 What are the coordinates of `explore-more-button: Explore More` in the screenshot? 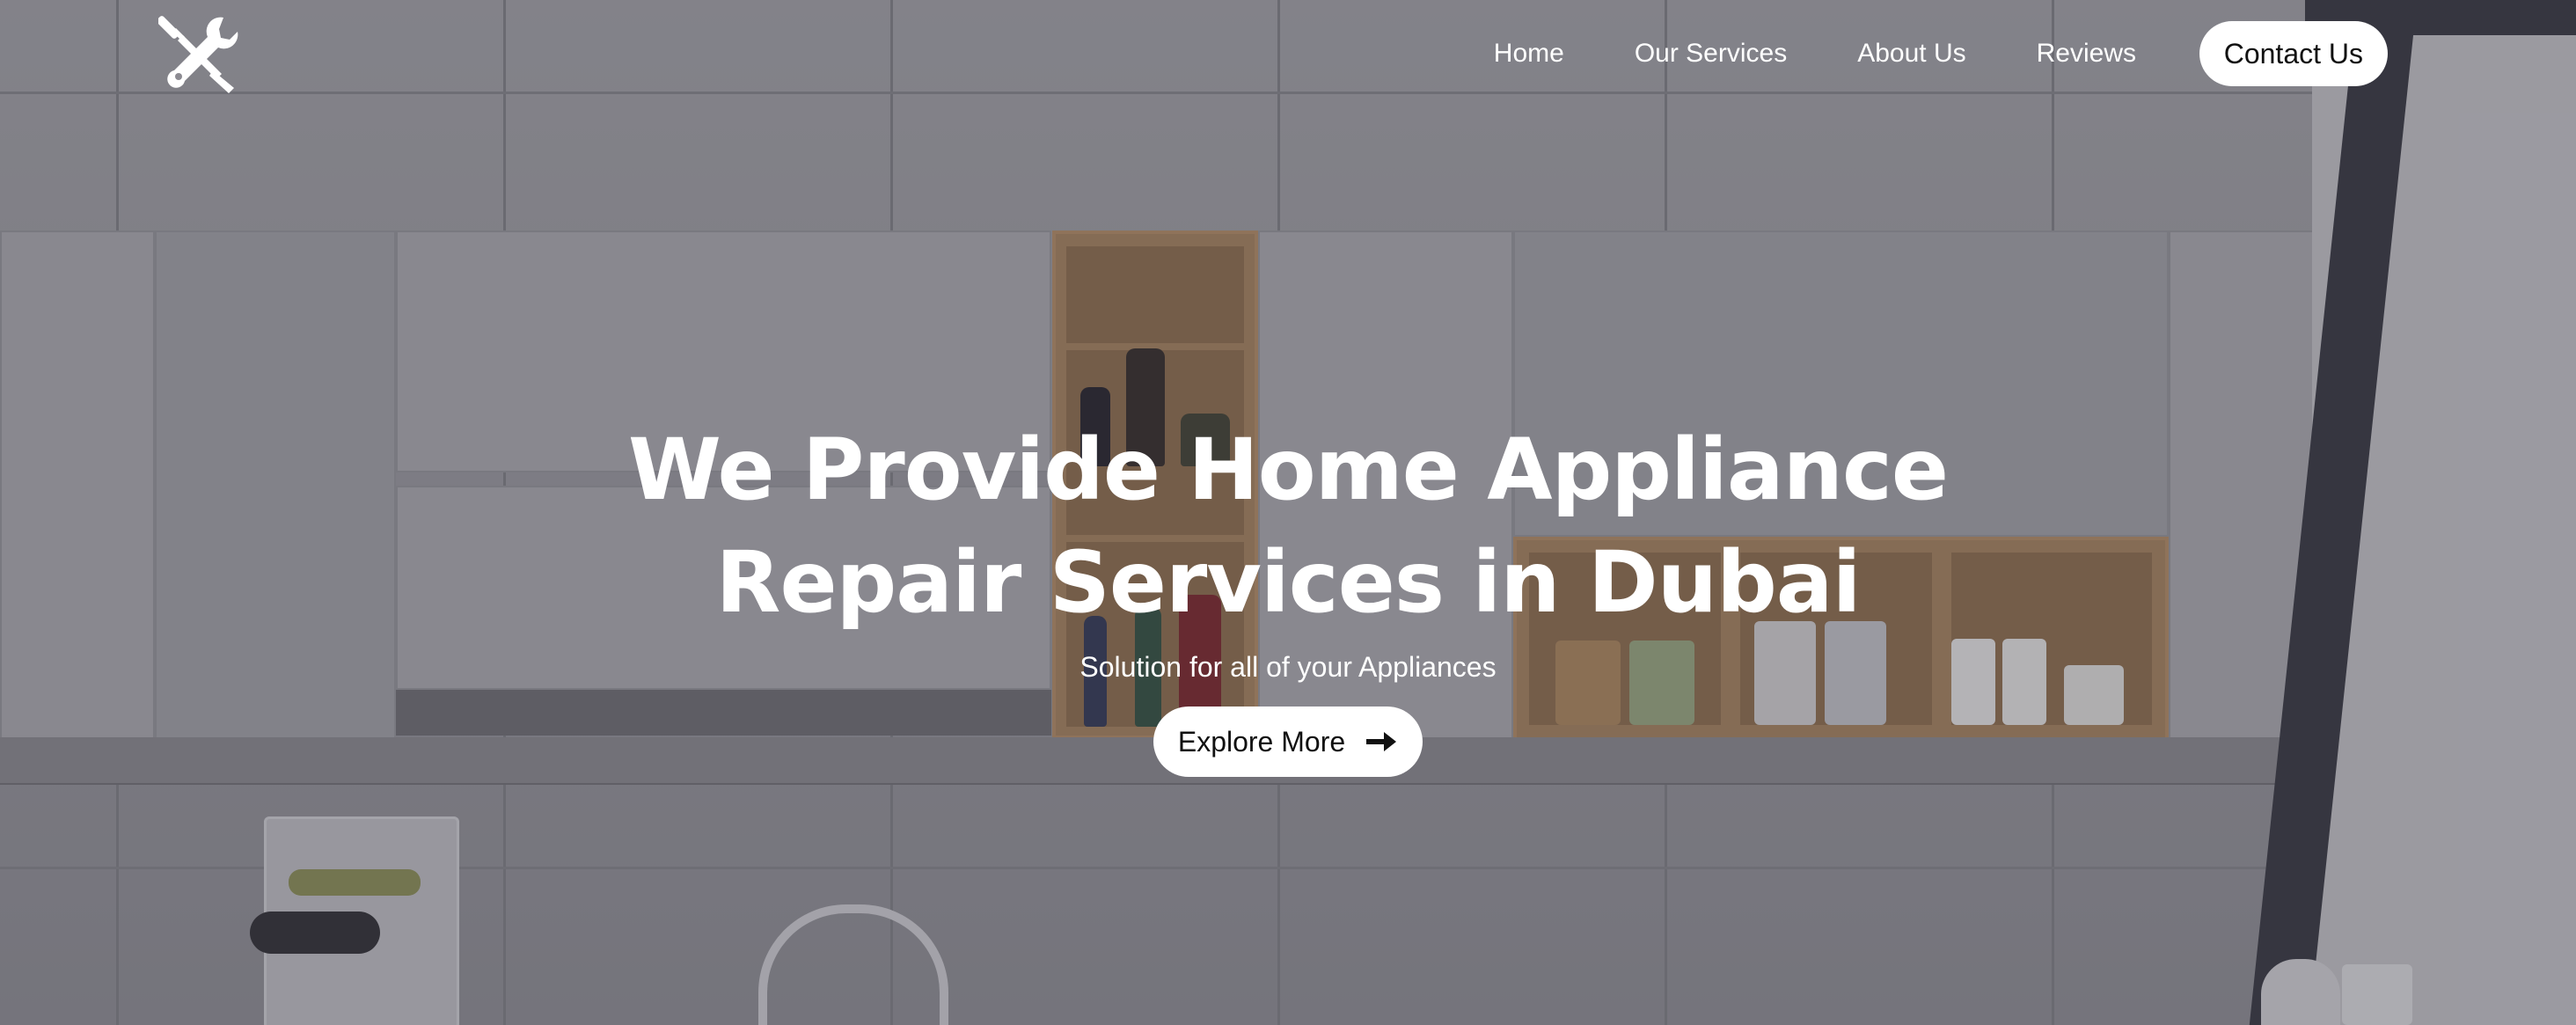 It's located at (1288, 742).